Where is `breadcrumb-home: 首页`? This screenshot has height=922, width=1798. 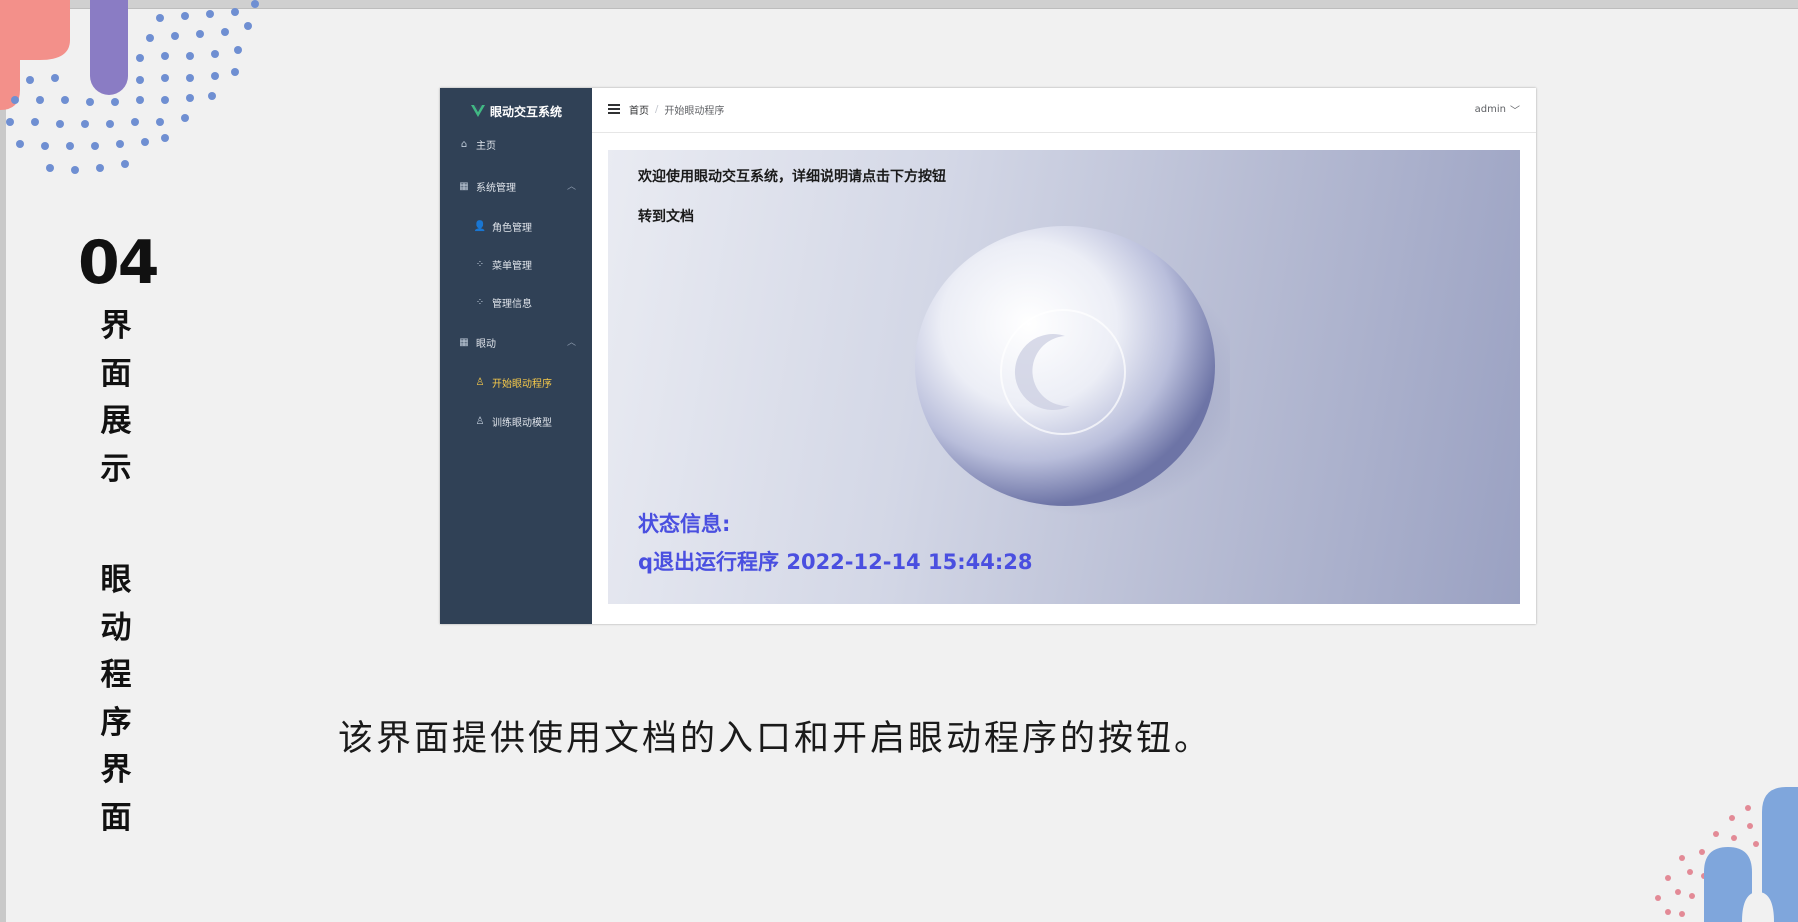
breadcrumb-home: 首页 is located at coordinates (639, 109).